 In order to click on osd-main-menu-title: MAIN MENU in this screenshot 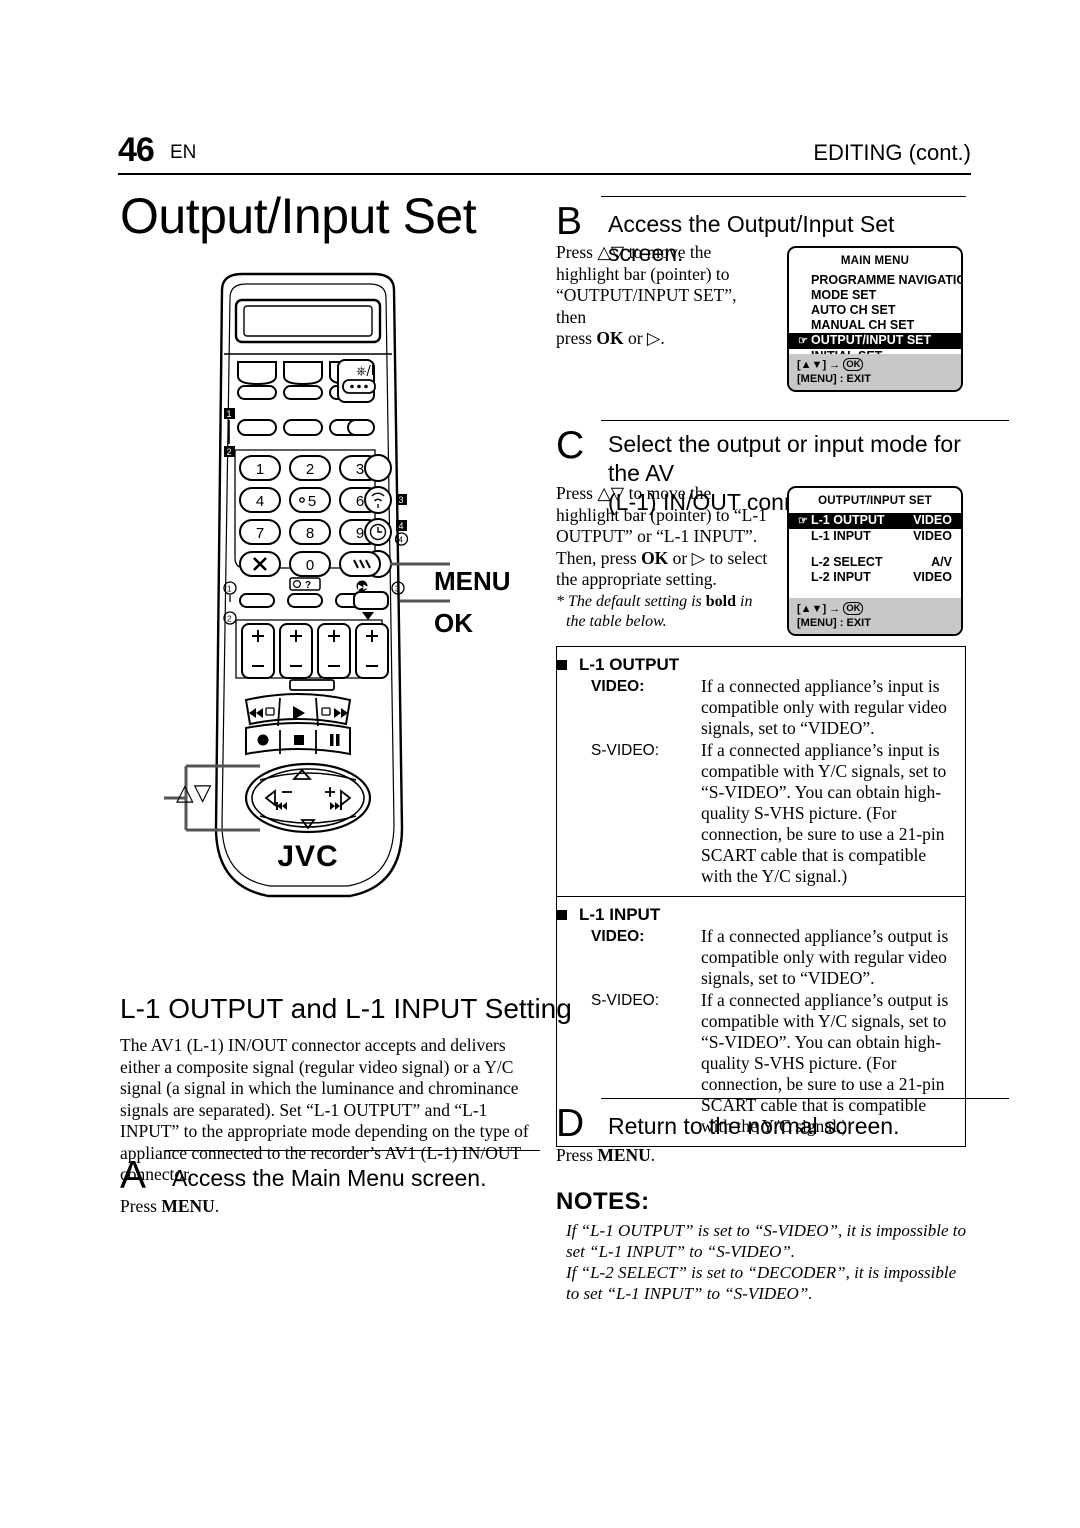, I will do `click(875, 261)`.